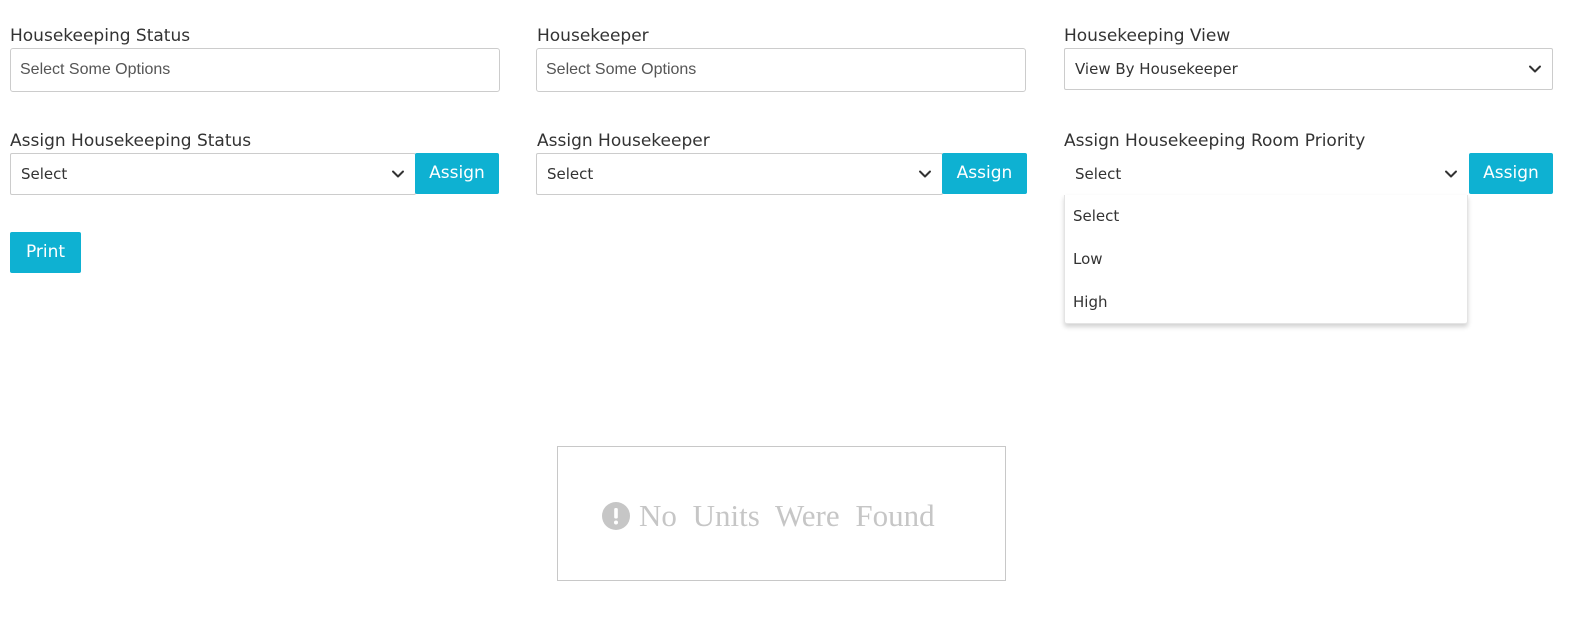 This screenshot has height=619, width=1570. What do you see at coordinates (457, 173) in the screenshot?
I see `assign-status-button: Assign` at bounding box center [457, 173].